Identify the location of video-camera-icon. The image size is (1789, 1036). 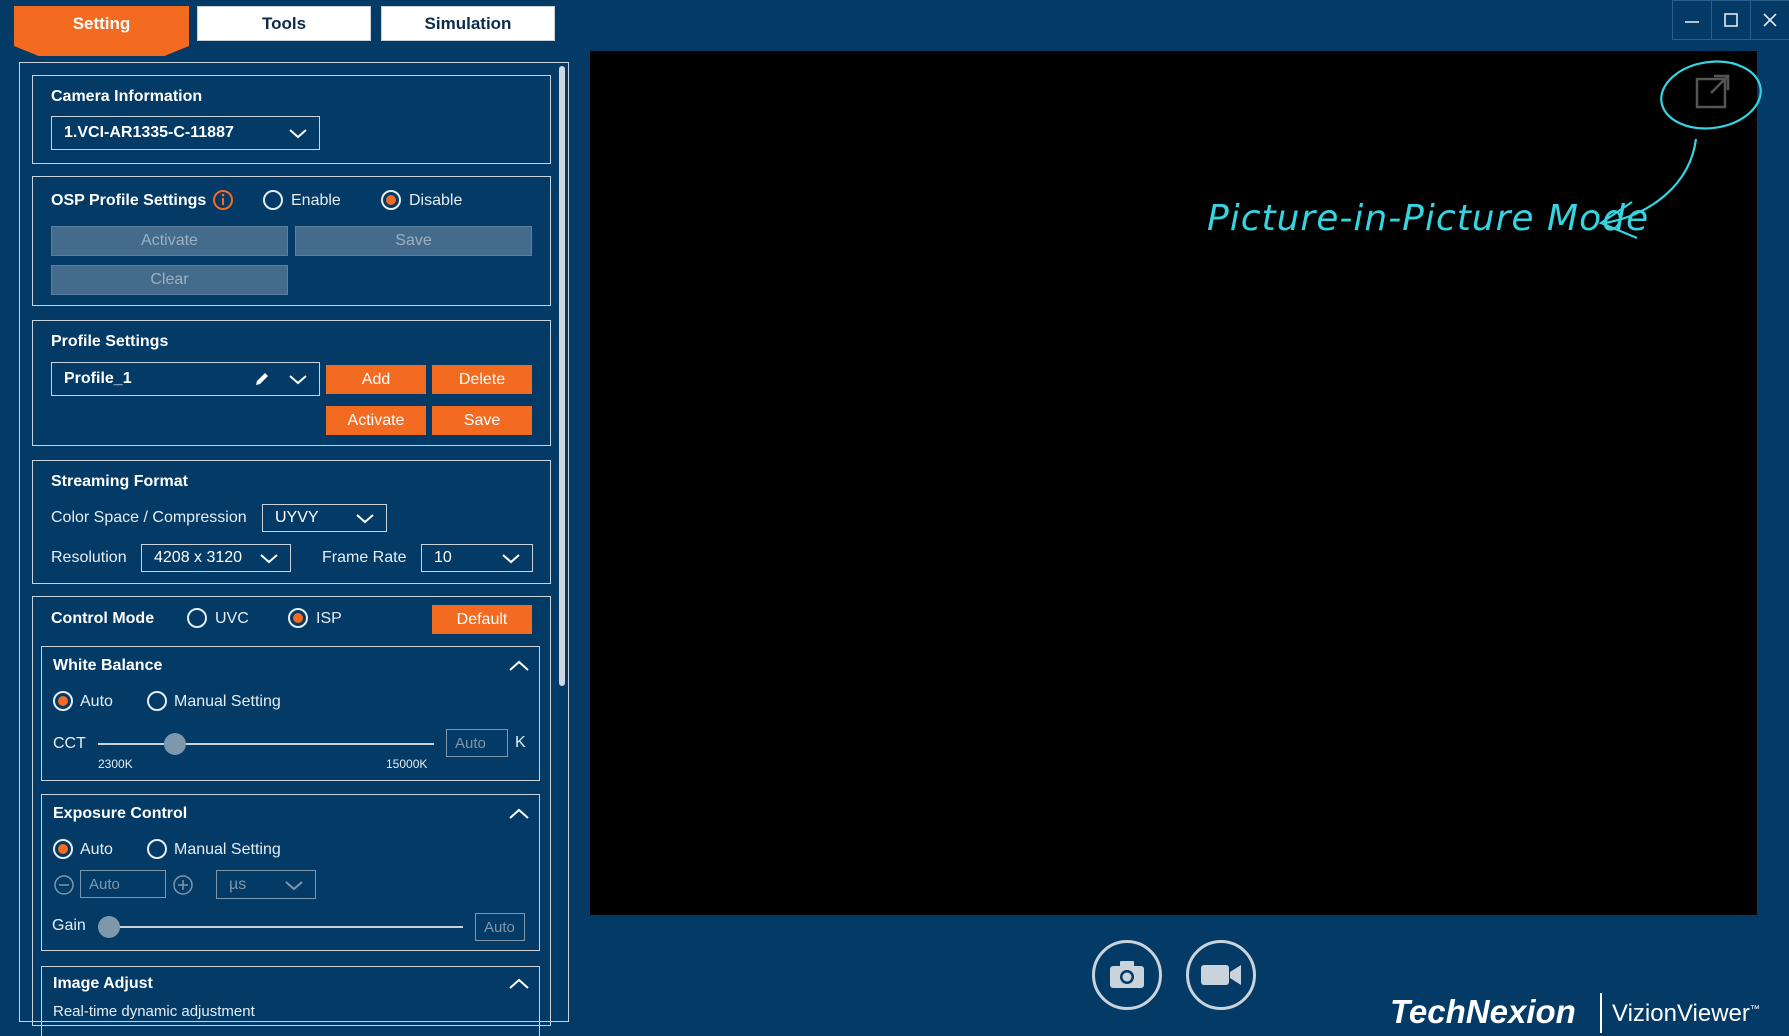
(1221, 975).